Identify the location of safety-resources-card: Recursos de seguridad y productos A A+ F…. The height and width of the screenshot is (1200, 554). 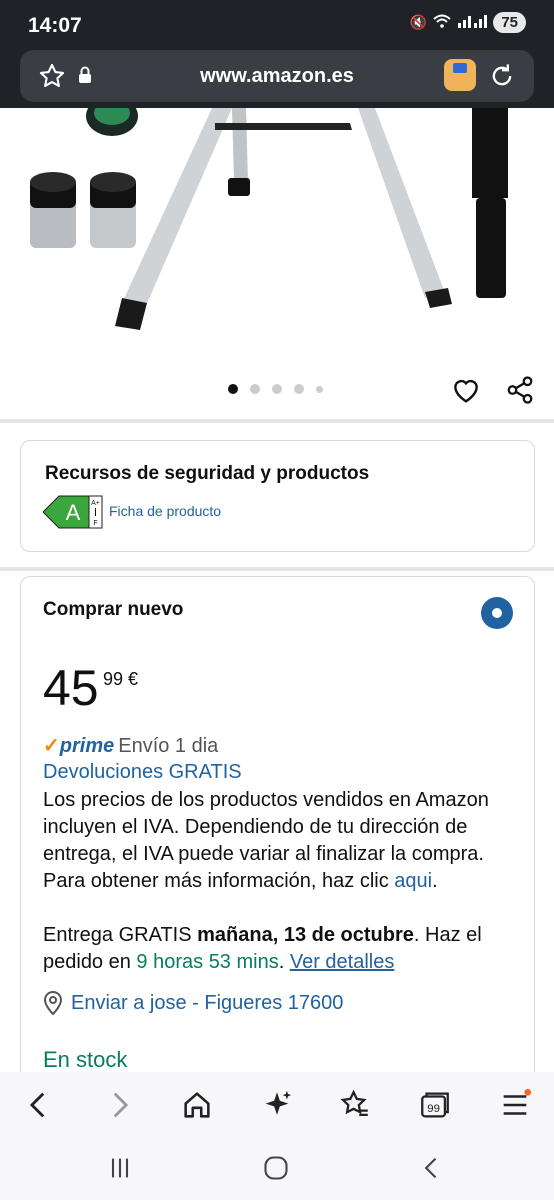
(277, 496).